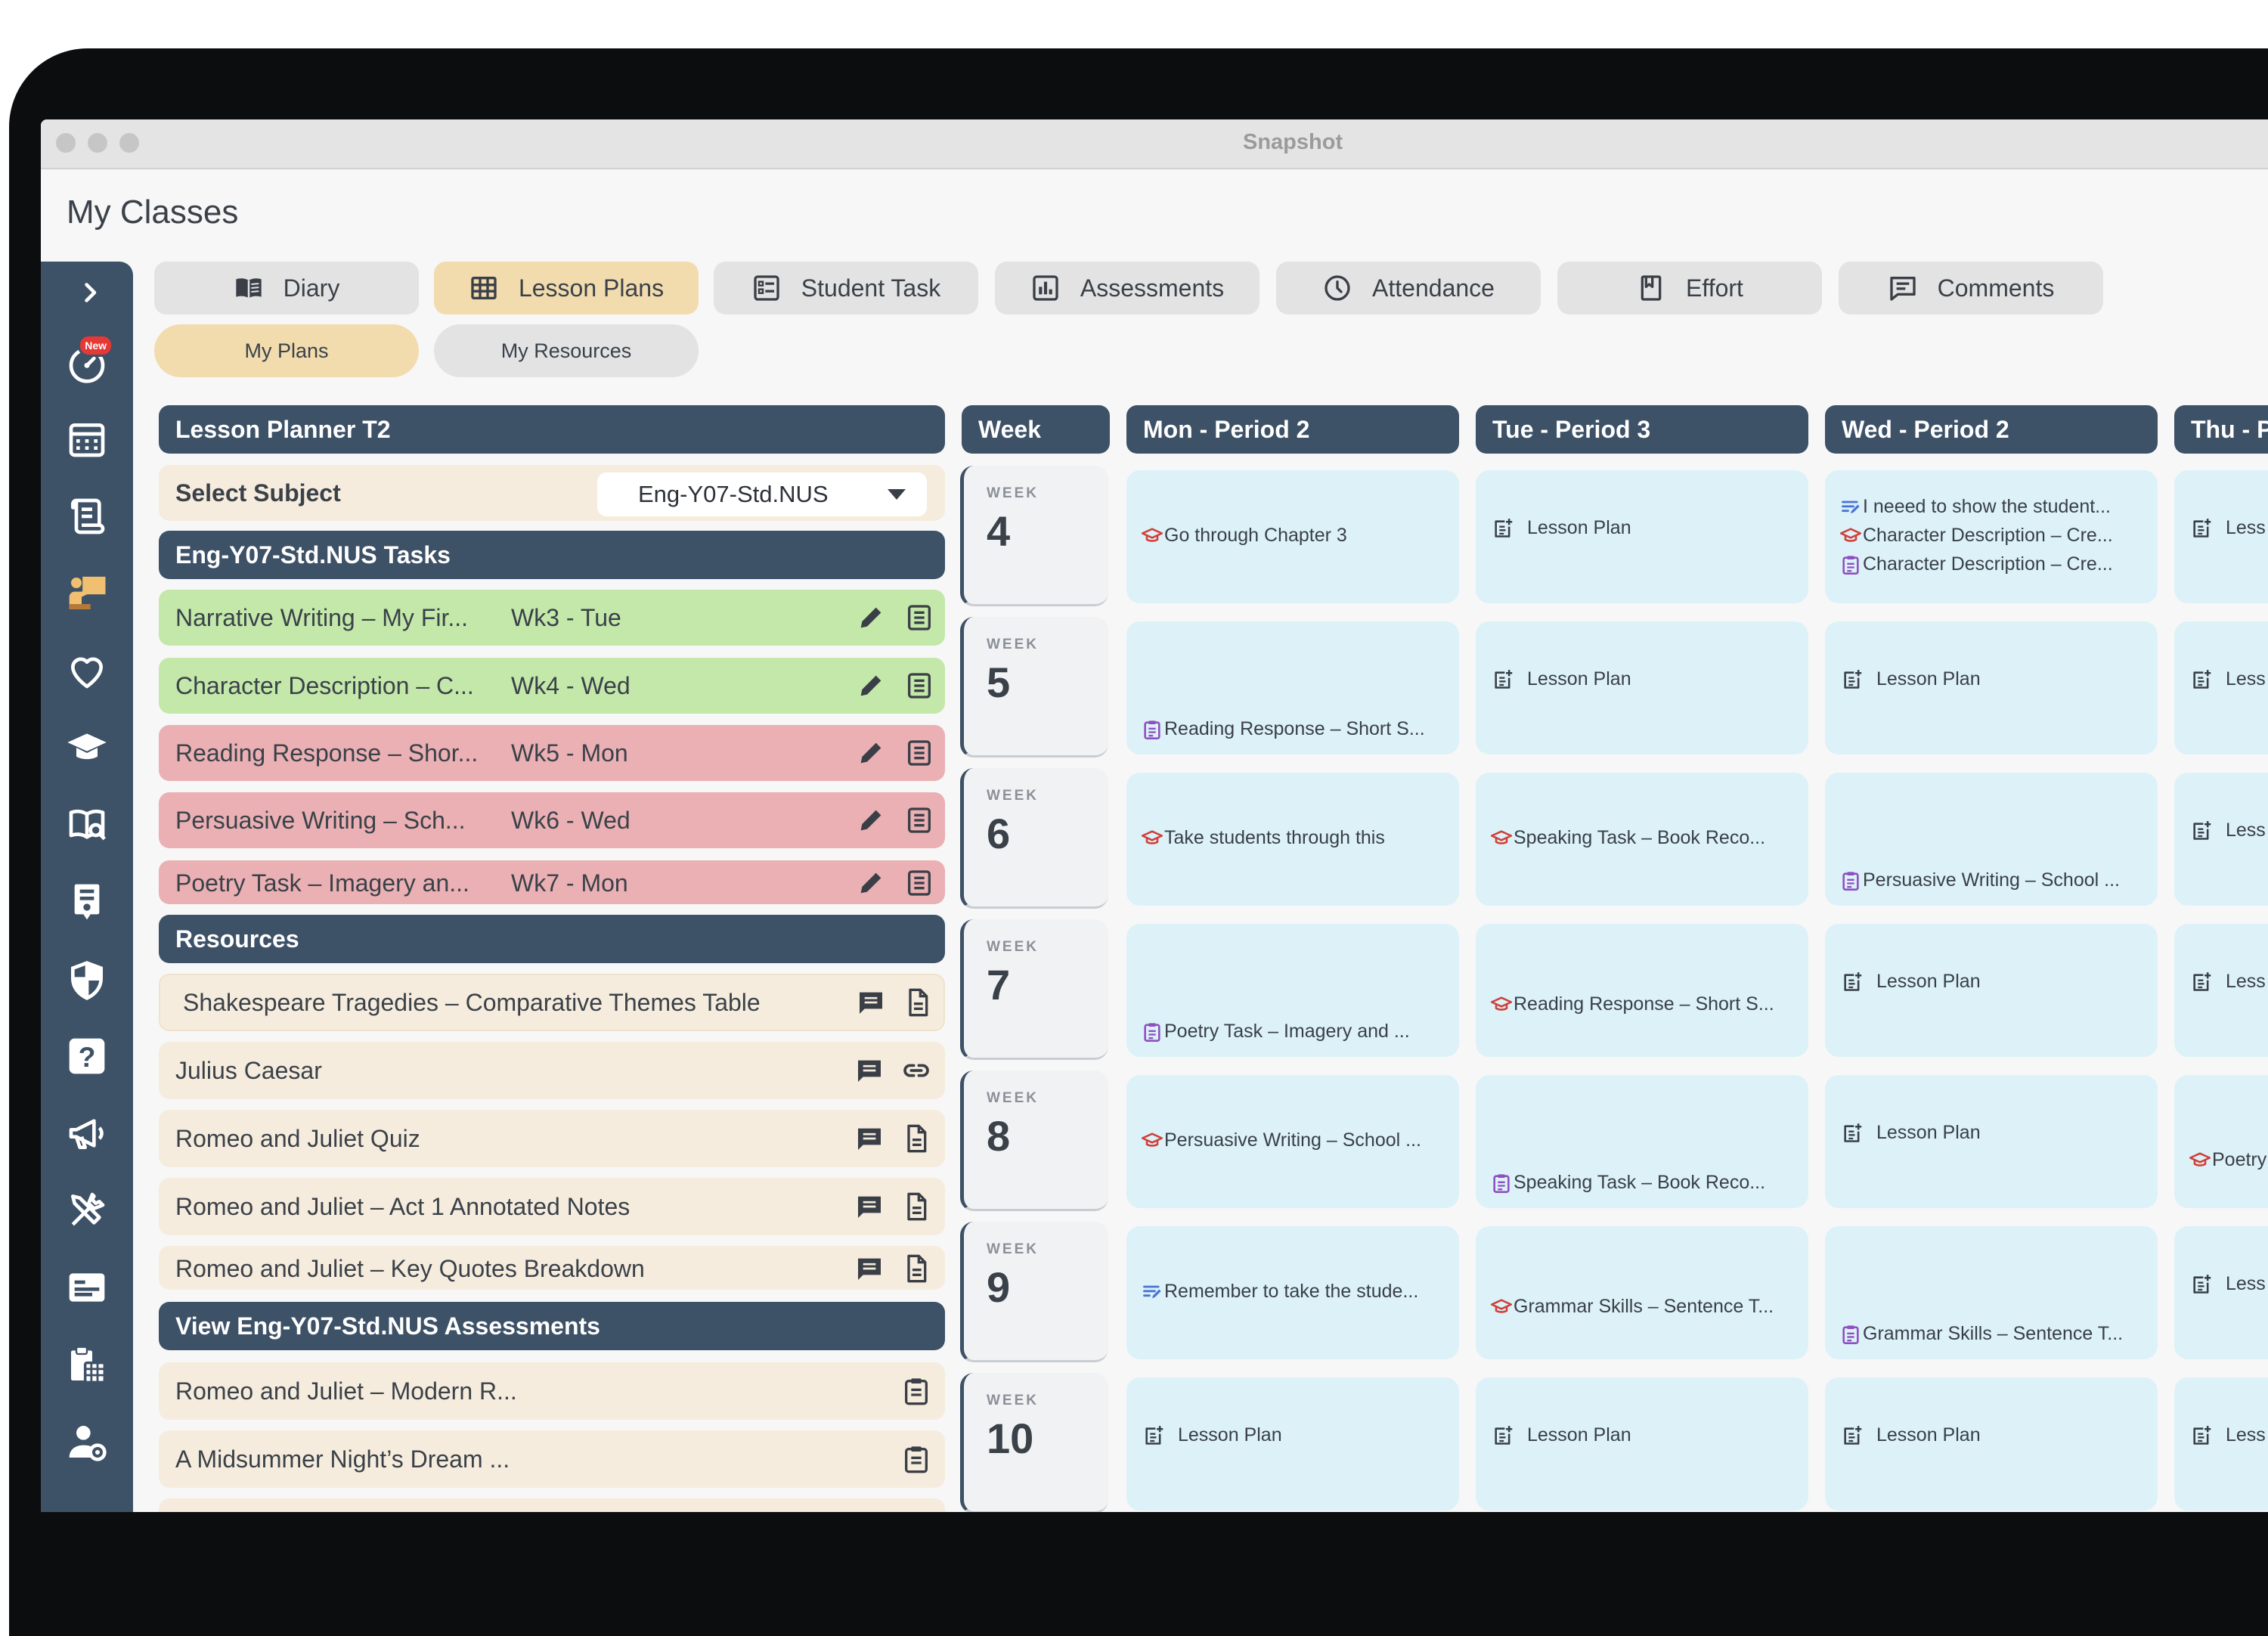 The image size is (2268, 1636). I want to click on tools-icon, so click(87, 1210).